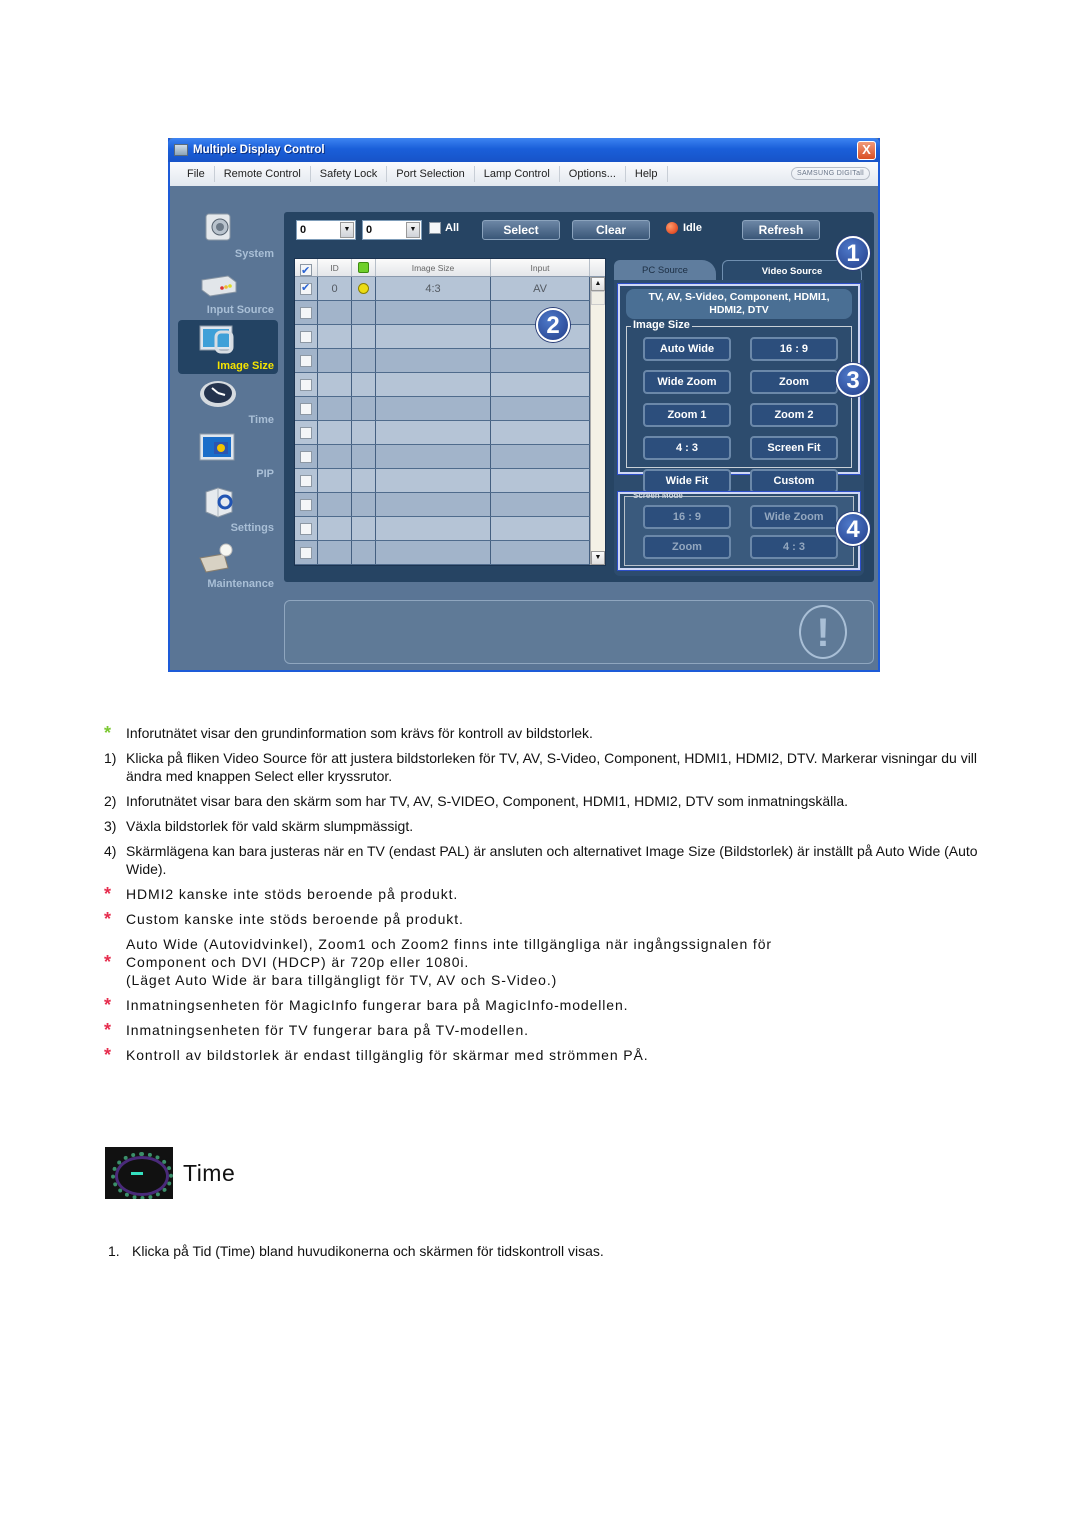  Describe the element at coordinates (139, 1173) in the screenshot. I see `clock-icon` at that location.